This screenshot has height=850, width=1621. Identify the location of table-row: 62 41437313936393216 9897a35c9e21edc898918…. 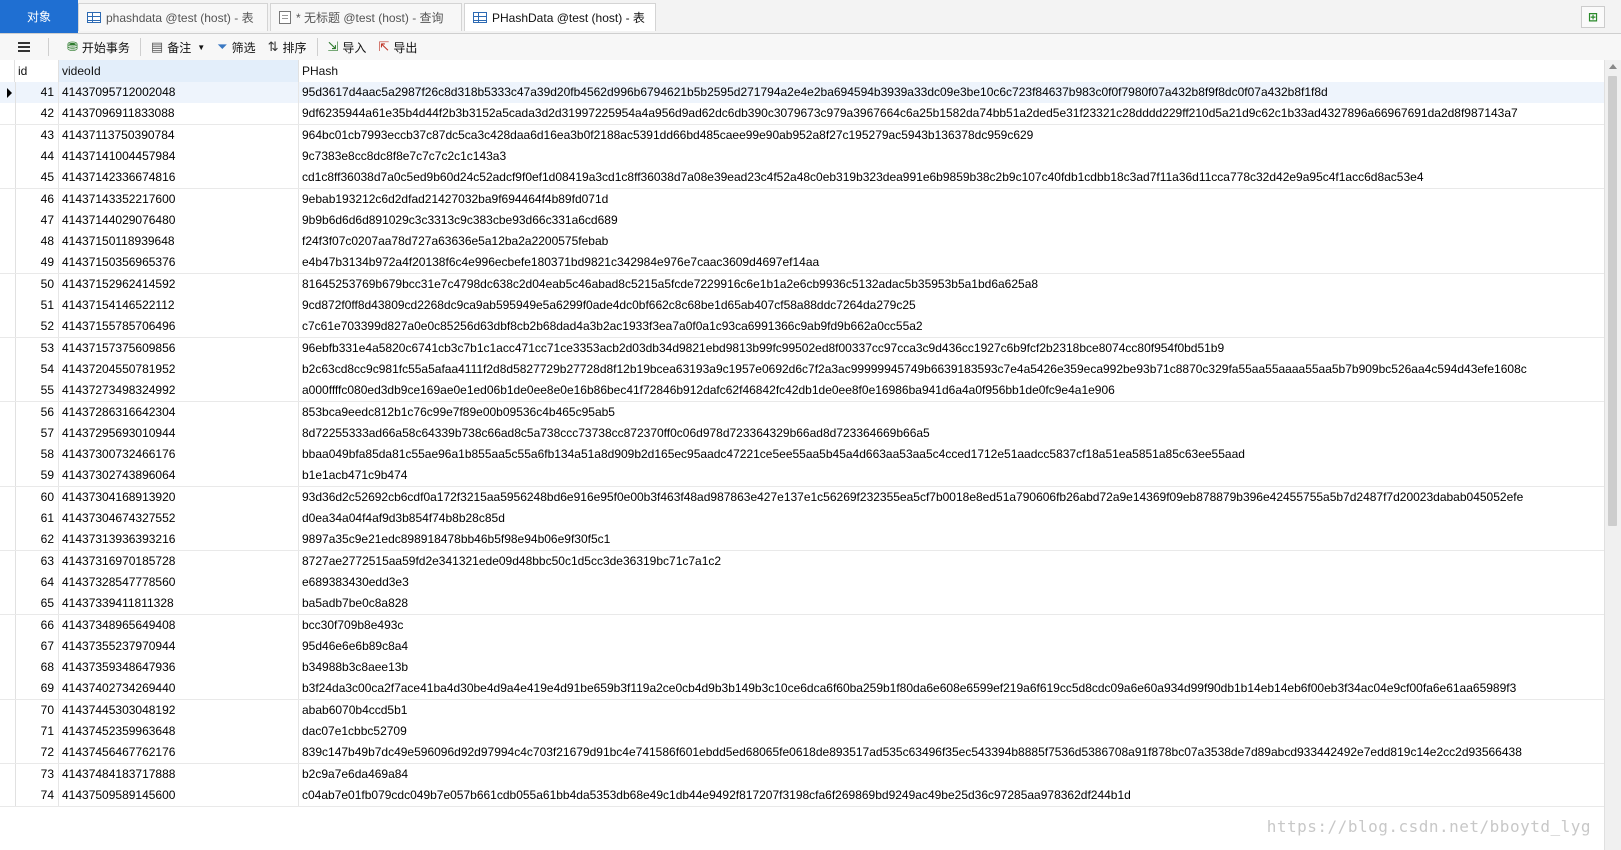
(802, 540).